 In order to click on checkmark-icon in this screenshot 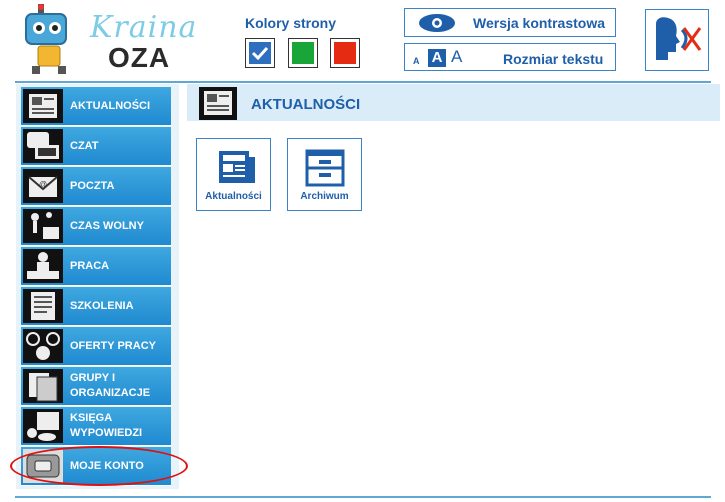, I will do `click(260, 53)`.